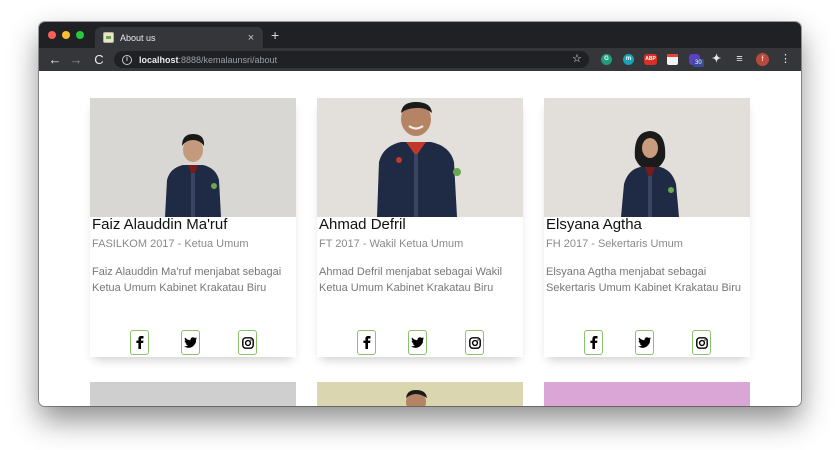  Describe the element at coordinates (606, 59) in the screenshot. I see `grammarly-icon: G` at that location.